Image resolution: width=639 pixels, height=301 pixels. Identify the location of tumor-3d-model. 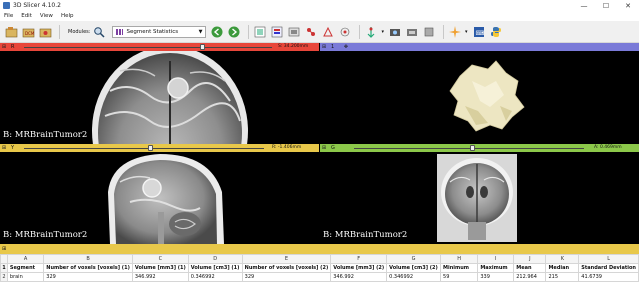
(487, 96).